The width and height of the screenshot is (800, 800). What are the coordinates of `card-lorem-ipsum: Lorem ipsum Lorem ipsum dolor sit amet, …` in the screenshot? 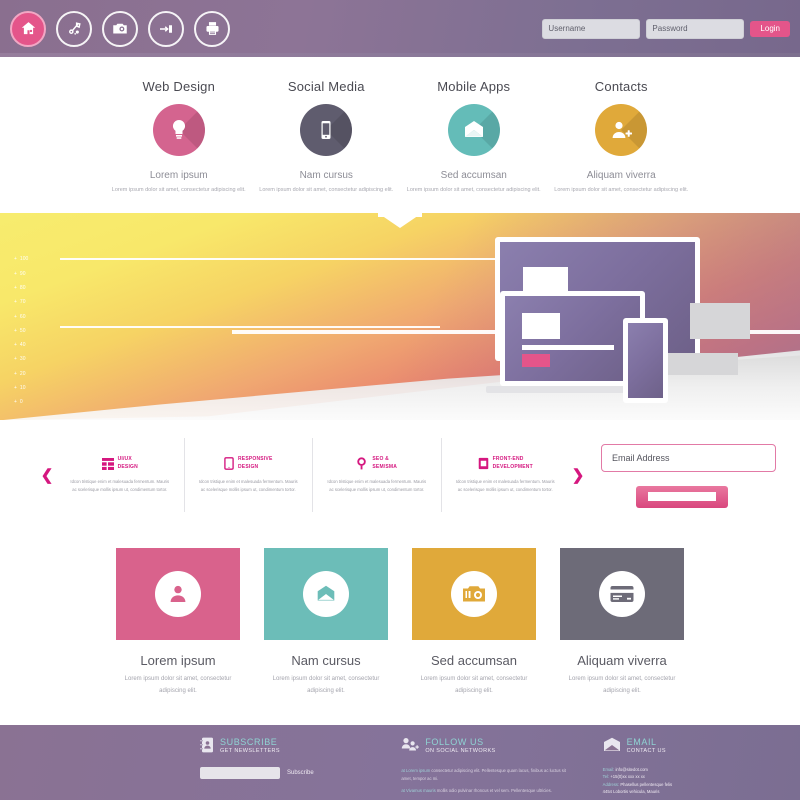 It's located at (178, 622).